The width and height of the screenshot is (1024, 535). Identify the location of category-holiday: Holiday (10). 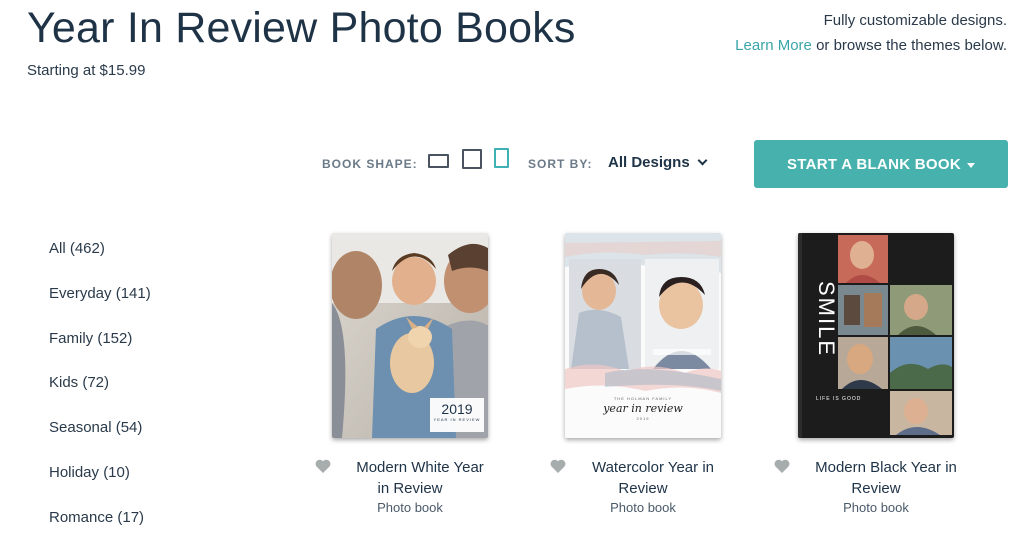
(100, 486).